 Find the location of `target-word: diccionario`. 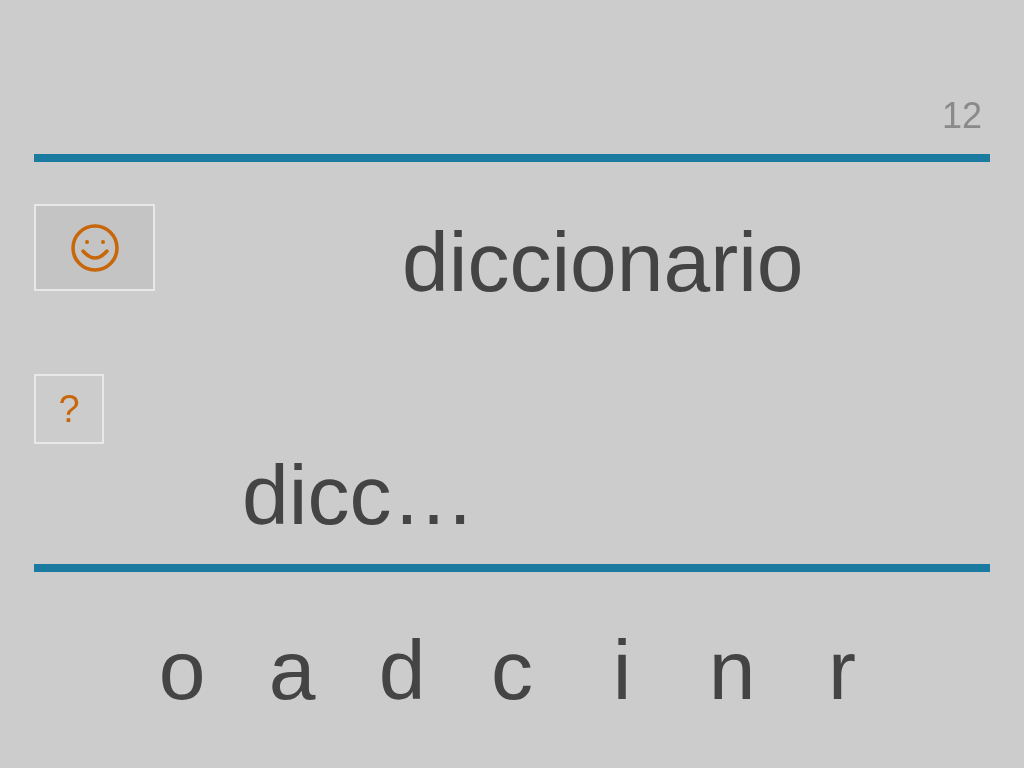

target-word: diccionario is located at coordinates (603, 262).